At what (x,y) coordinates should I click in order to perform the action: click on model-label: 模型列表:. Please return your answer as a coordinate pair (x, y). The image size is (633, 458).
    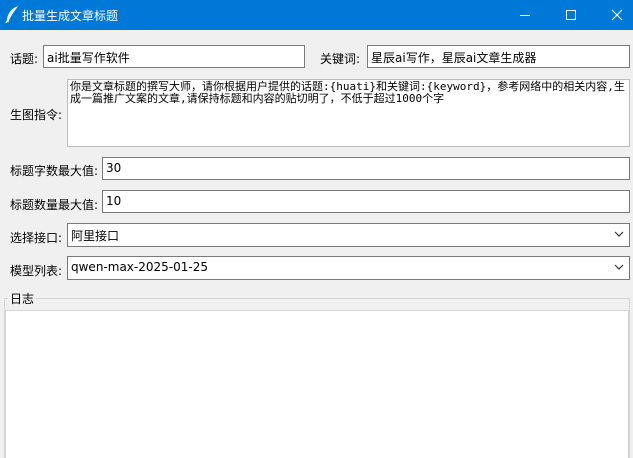
    Looking at the image, I should click on (36, 271).